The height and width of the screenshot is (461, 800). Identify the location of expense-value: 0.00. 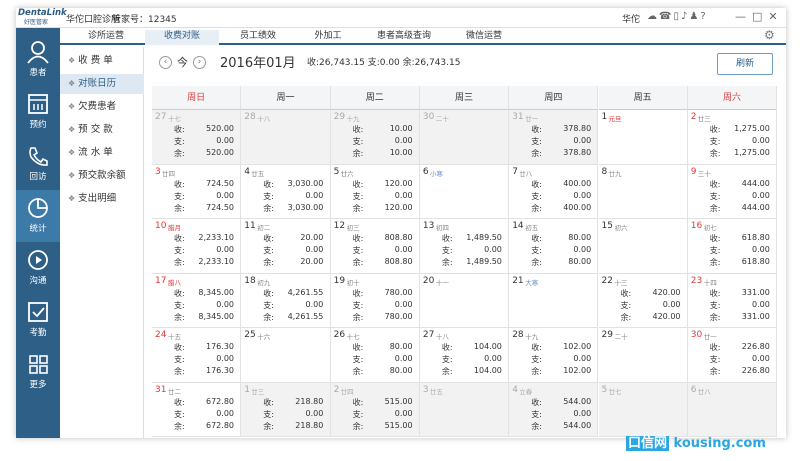
(225, 249).